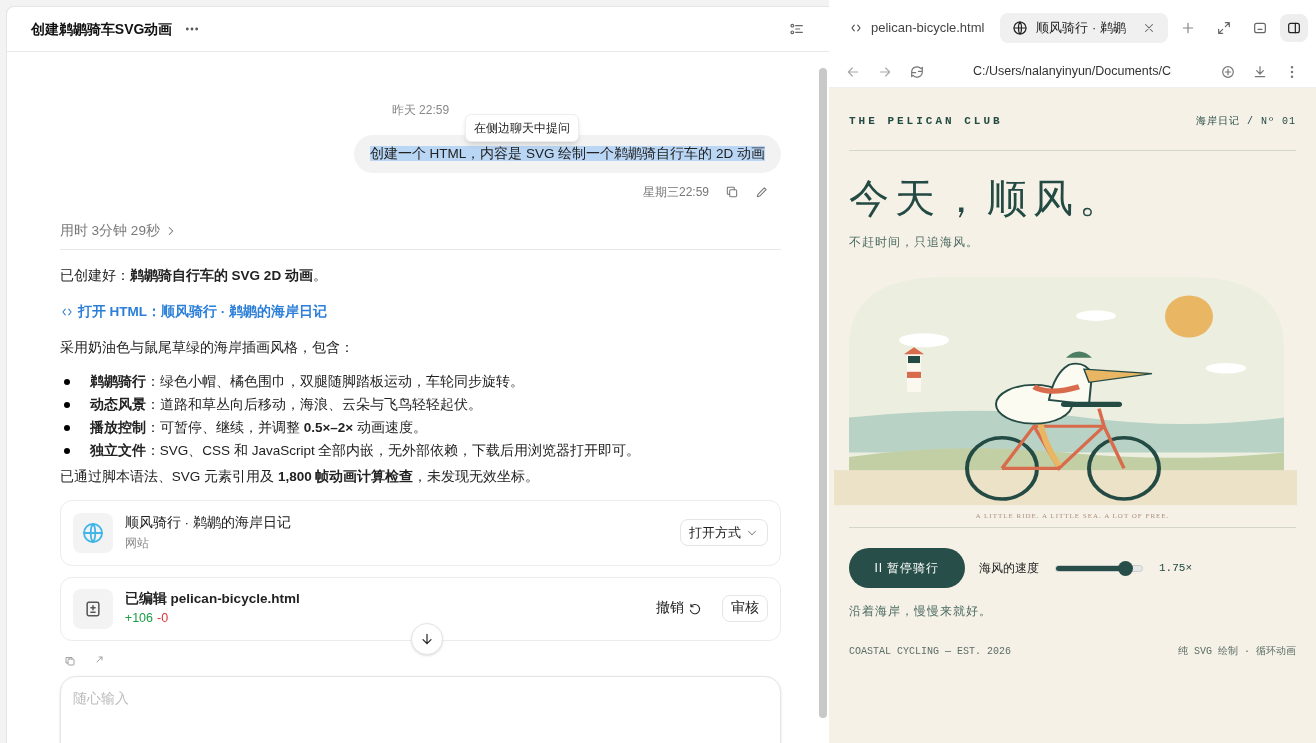 This screenshot has height=743, width=1316. I want to click on globe-icon, so click(1020, 28).